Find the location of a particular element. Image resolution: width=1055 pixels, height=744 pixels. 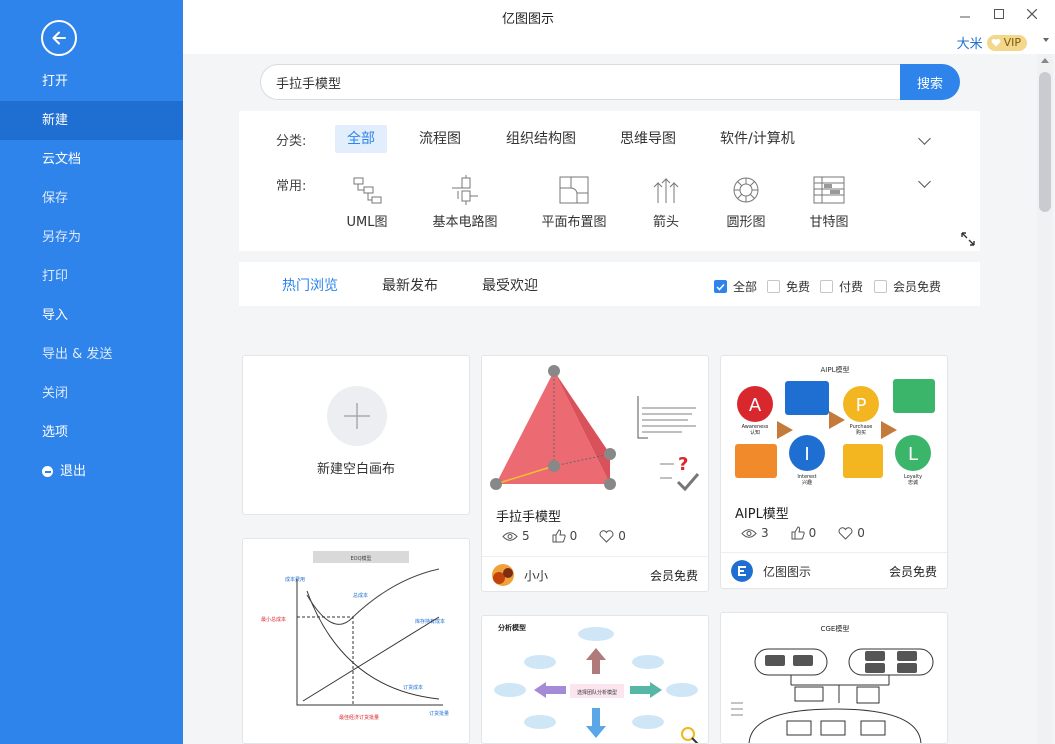

new-blank-canvas-card: 新建空白画布 is located at coordinates (356, 435).